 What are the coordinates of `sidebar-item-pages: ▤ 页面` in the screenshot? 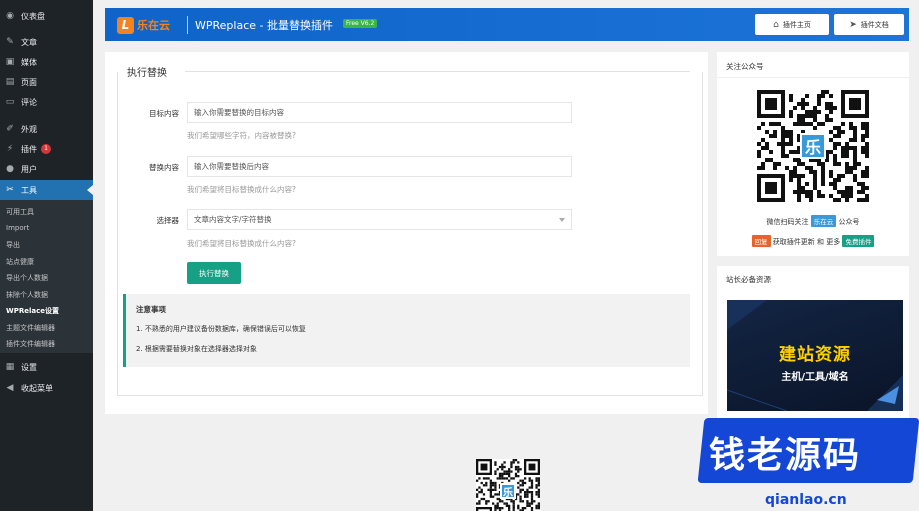 It's located at (46, 82).